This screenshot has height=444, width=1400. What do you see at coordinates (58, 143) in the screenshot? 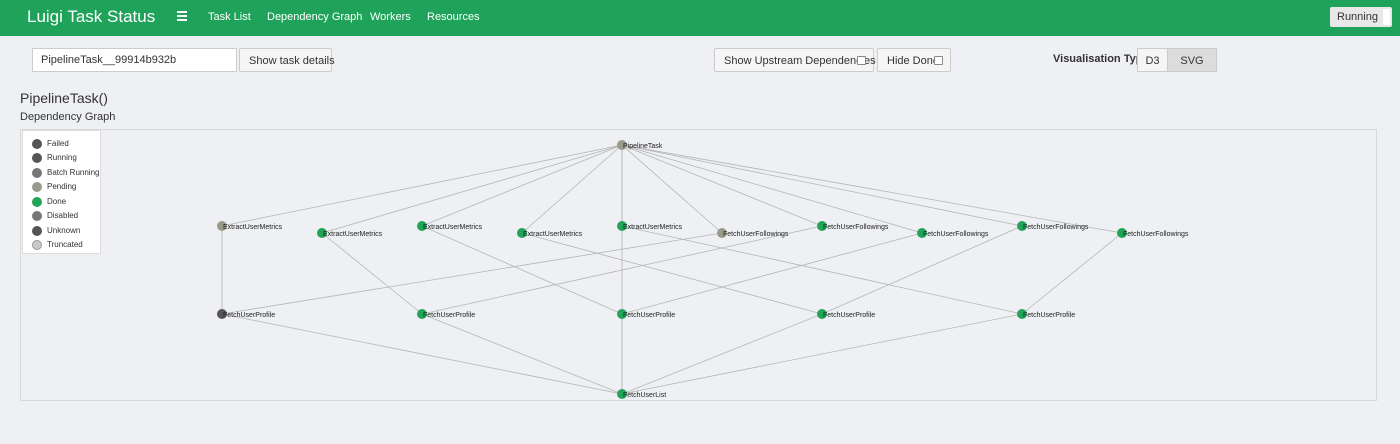
I see `legend-label: Failed` at bounding box center [58, 143].